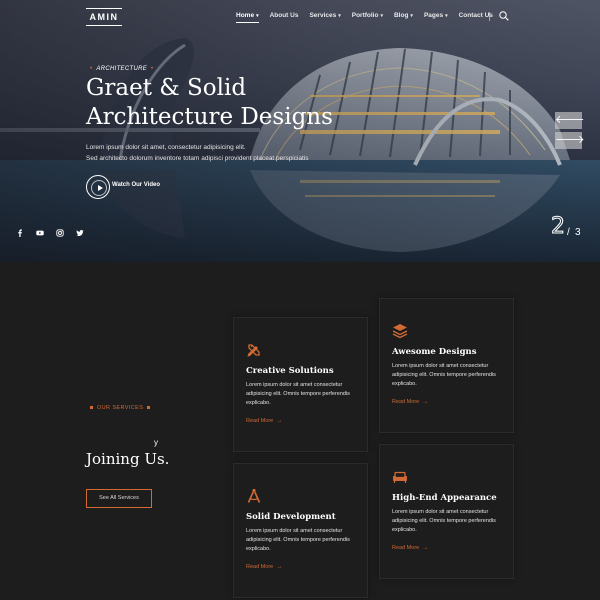  I want to click on sofa-icon, so click(400, 477).